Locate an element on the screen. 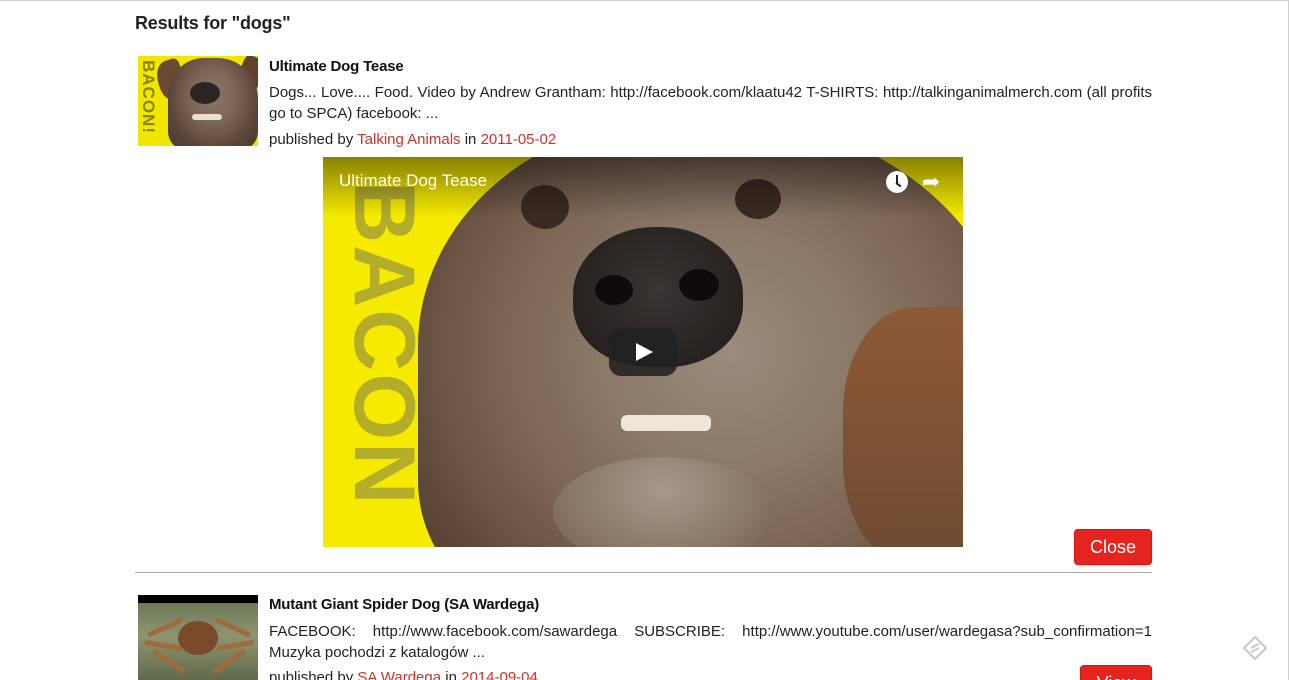 Image resolution: width=1289 pixels, height=680 pixels. published-line: published by SA Wardega in 2014-09-04 is located at coordinates (403, 674).